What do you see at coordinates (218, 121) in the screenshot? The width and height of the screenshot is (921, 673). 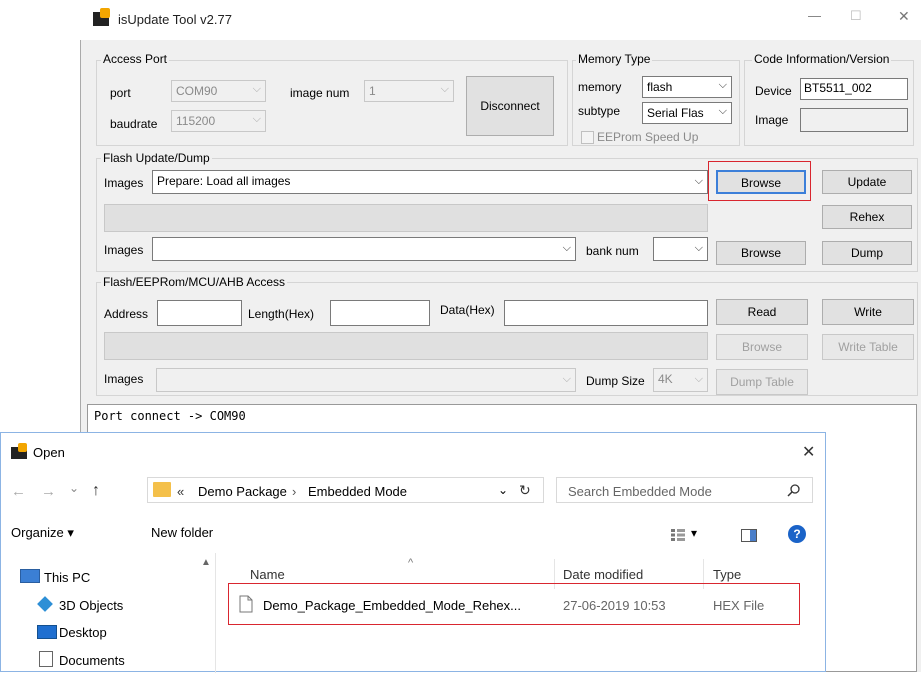 I see `baudrate-select: 115200 ⌵` at bounding box center [218, 121].